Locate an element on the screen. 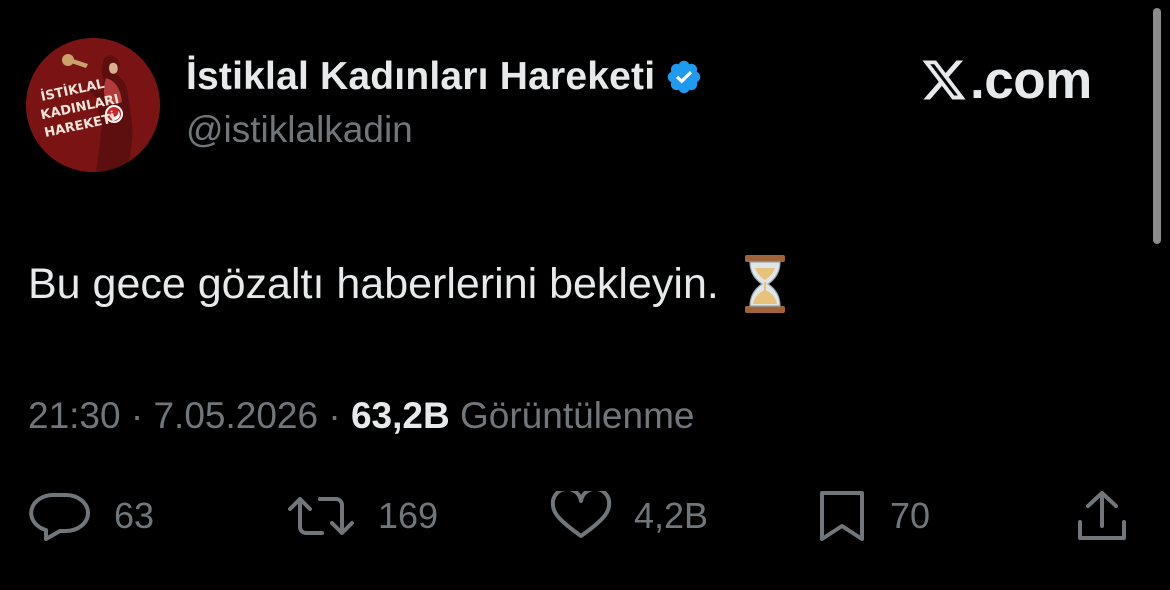 This screenshot has width=1170, height=590. hourglass-icon is located at coordinates (765, 284).